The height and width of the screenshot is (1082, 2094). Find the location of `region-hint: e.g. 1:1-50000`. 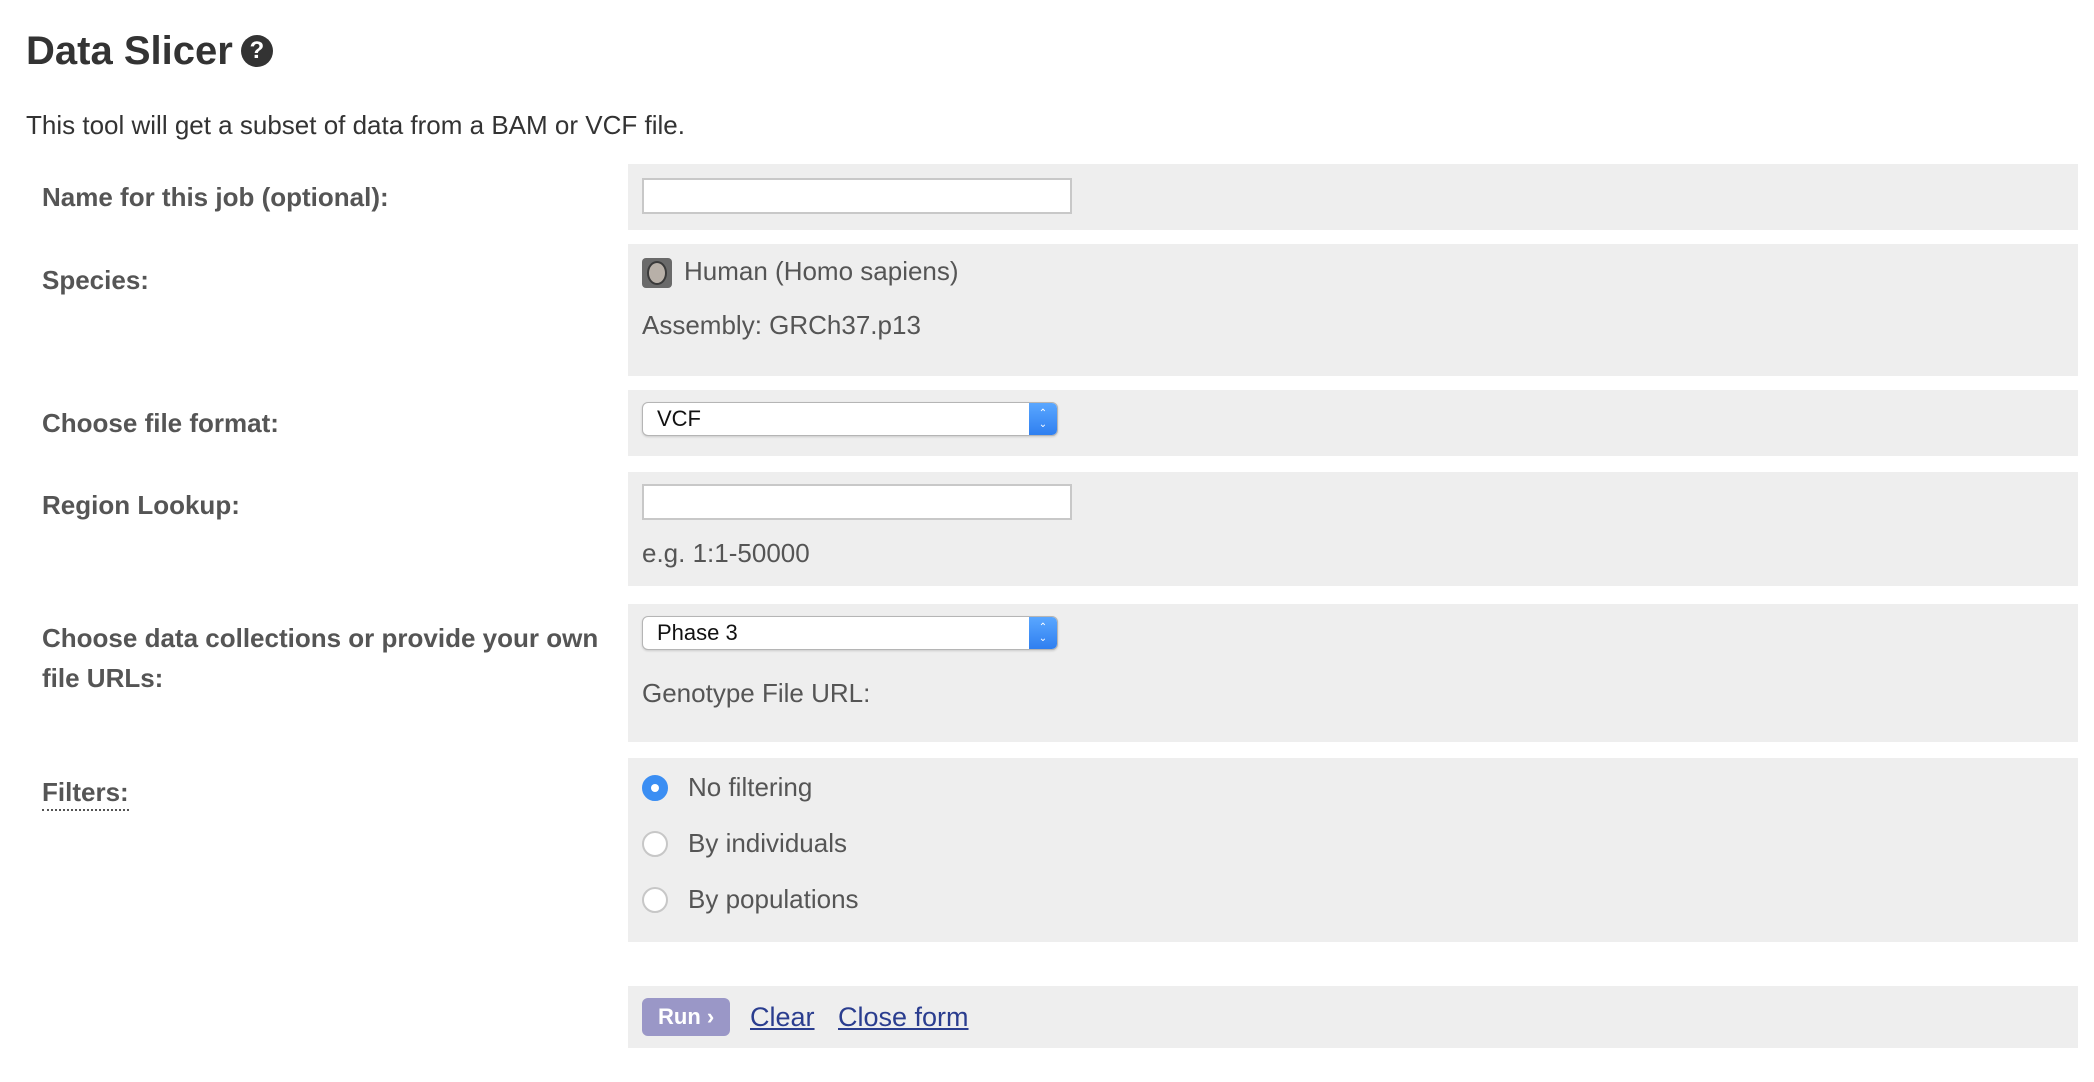

region-hint: e.g. 1:1-50000 is located at coordinates (726, 553).